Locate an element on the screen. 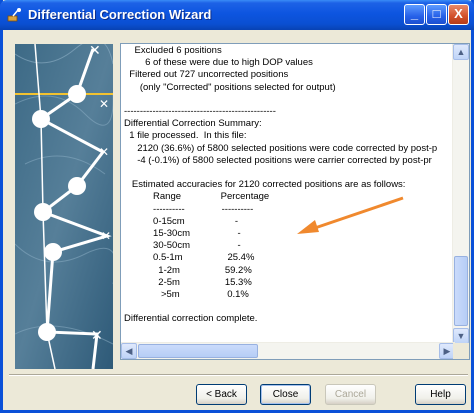 Image resolution: width=474 pixels, height=413 pixels. button-separator is located at coordinates (238, 375).